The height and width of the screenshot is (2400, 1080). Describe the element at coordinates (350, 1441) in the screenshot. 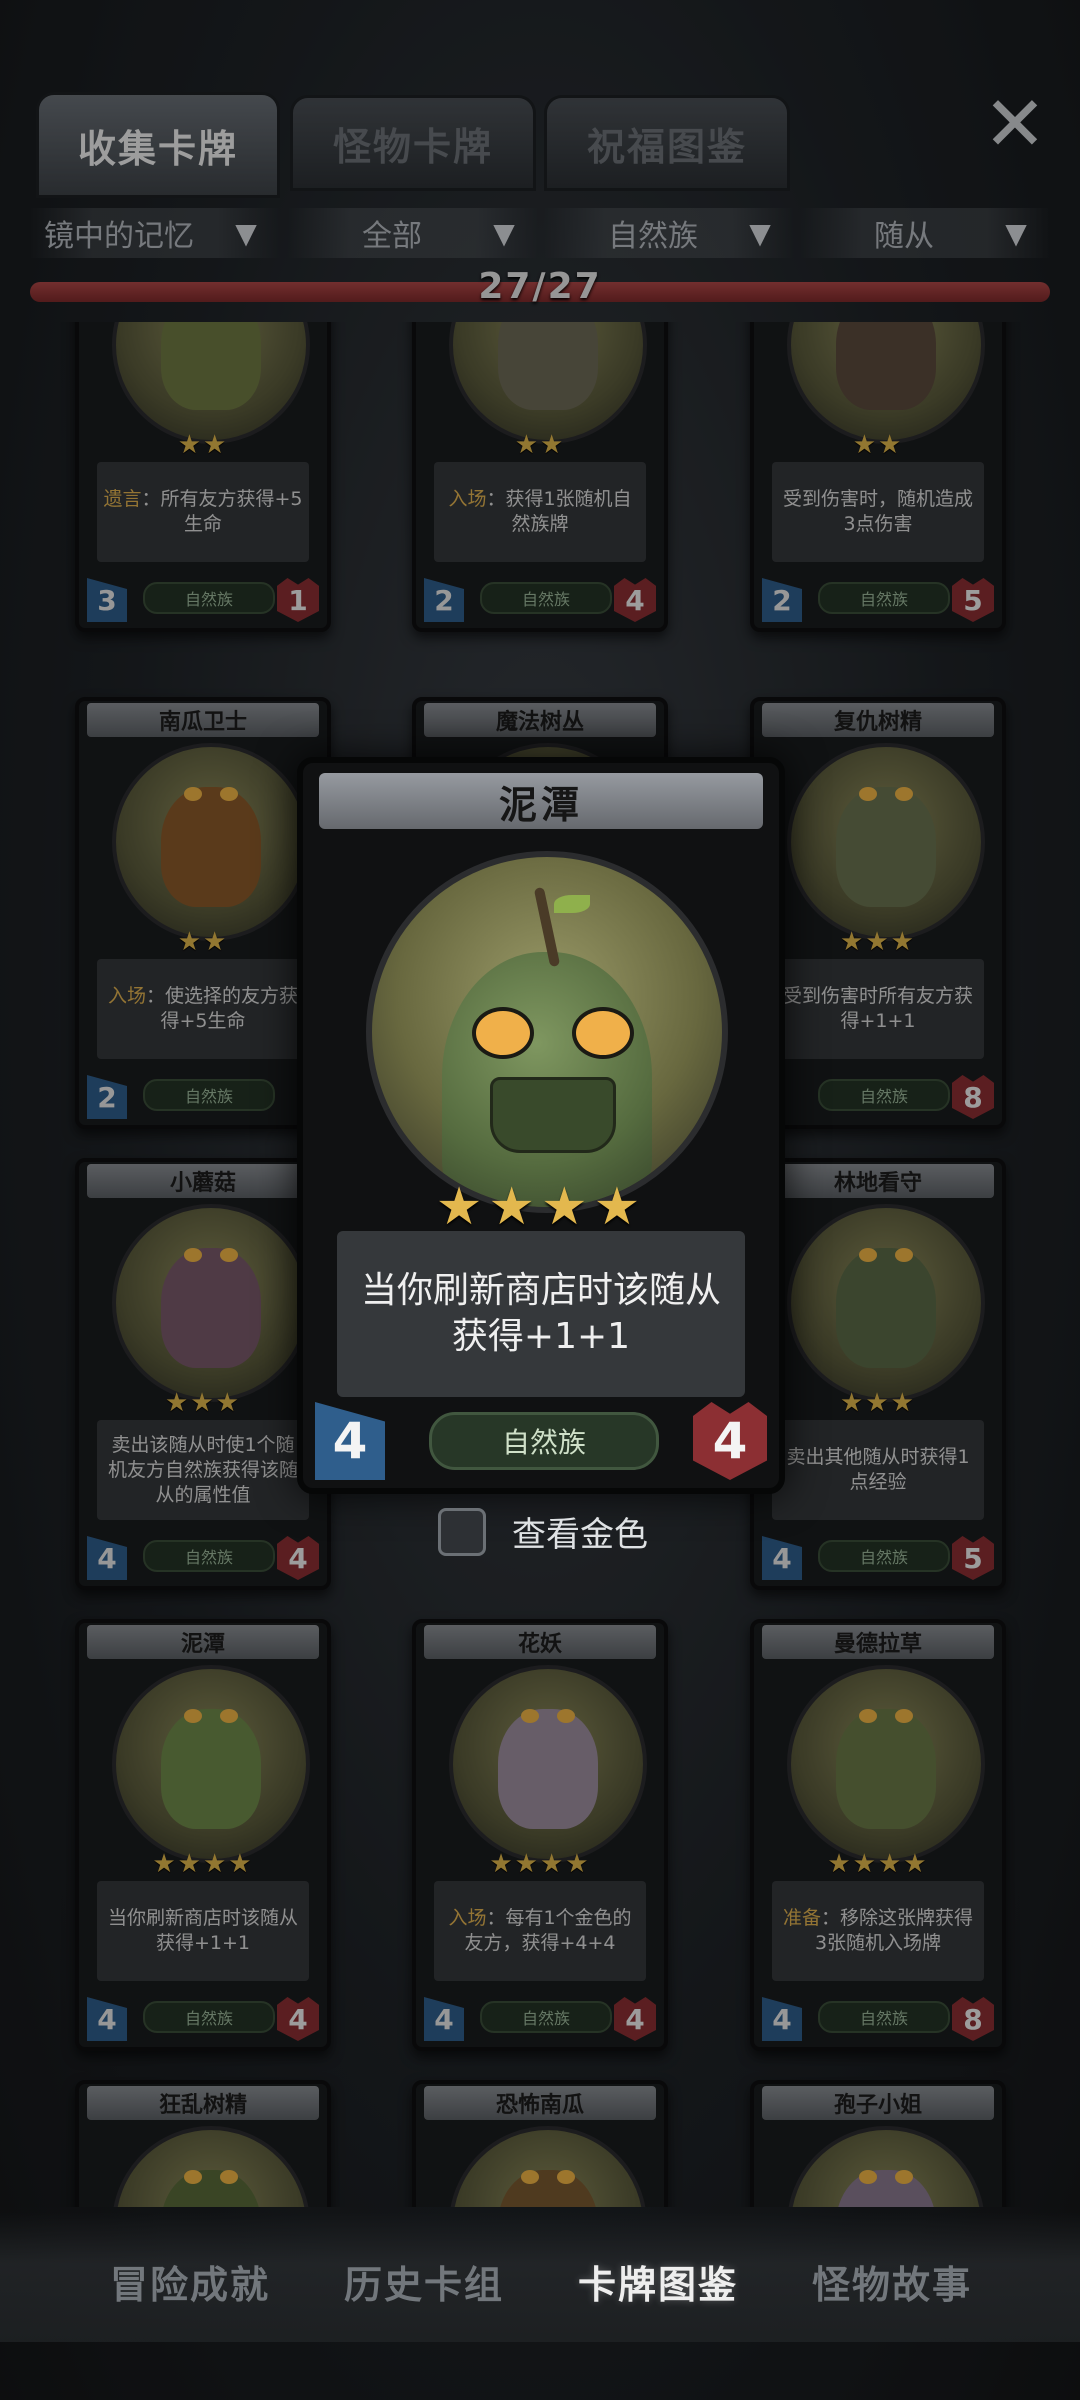

I see `popup-attack-value: 4` at that location.